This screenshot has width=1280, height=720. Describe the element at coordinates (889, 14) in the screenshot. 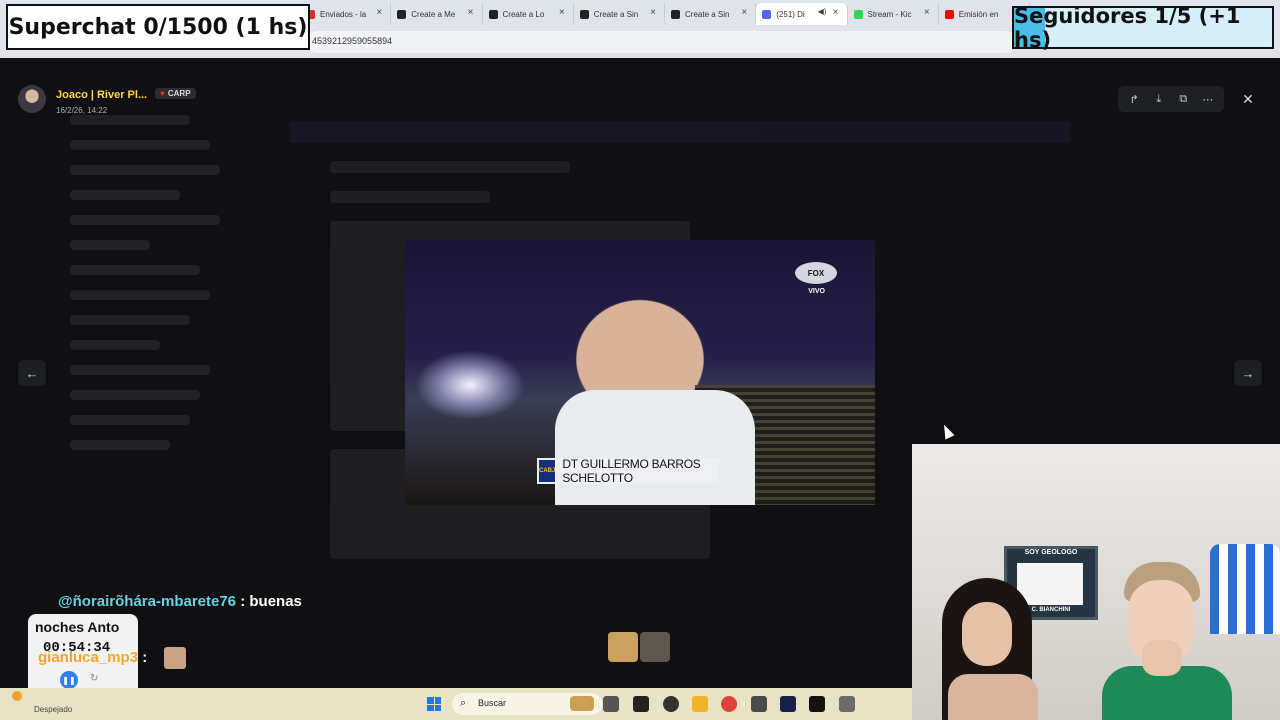

I see `tab-label: Stream - Kic` at that location.